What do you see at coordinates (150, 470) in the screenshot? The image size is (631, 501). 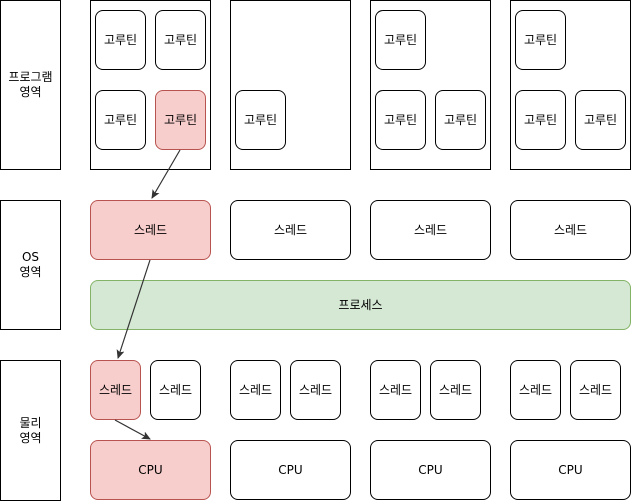 I see `cpu-highlighted: CPU` at bounding box center [150, 470].